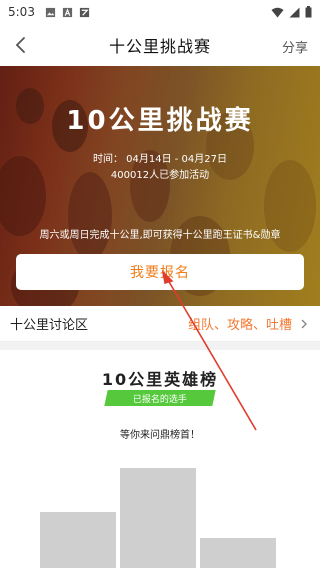 The width and height of the screenshot is (320, 568). What do you see at coordinates (277, 12) in the screenshot?
I see `wifi-icon` at bounding box center [277, 12].